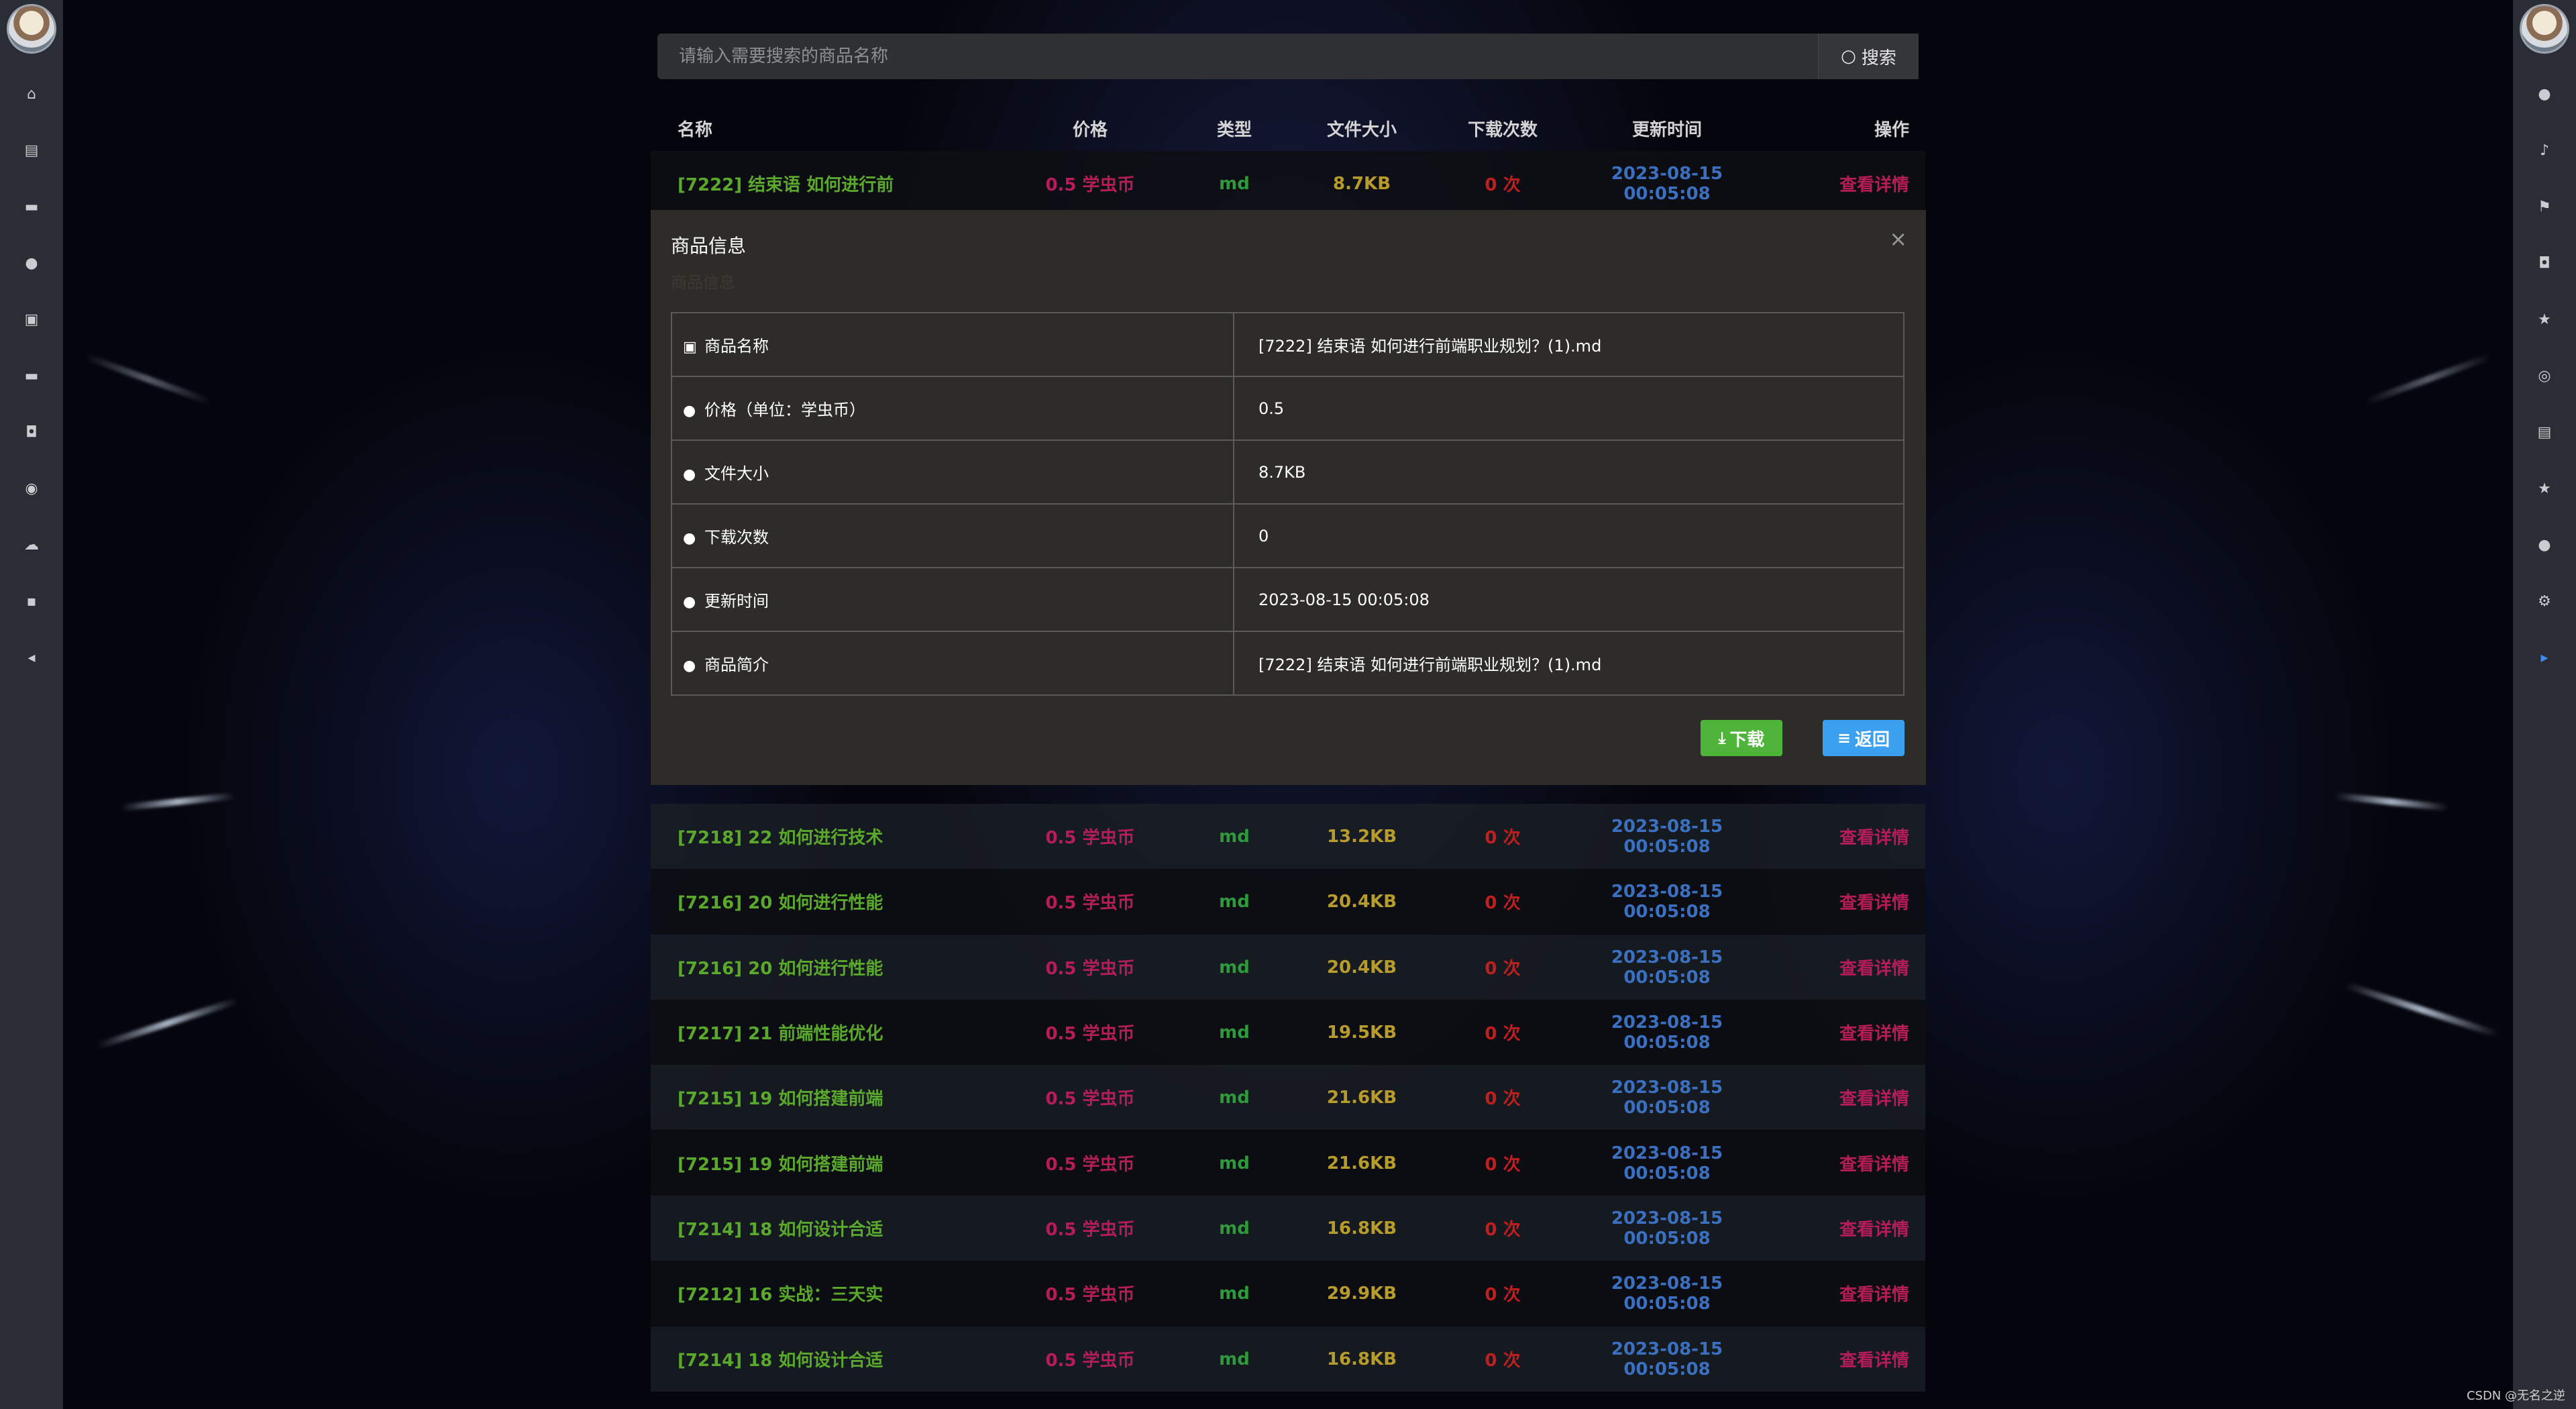  What do you see at coordinates (1568, 472) in the screenshot?
I see `info-value: 8.7KB` at bounding box center [1568, 472].